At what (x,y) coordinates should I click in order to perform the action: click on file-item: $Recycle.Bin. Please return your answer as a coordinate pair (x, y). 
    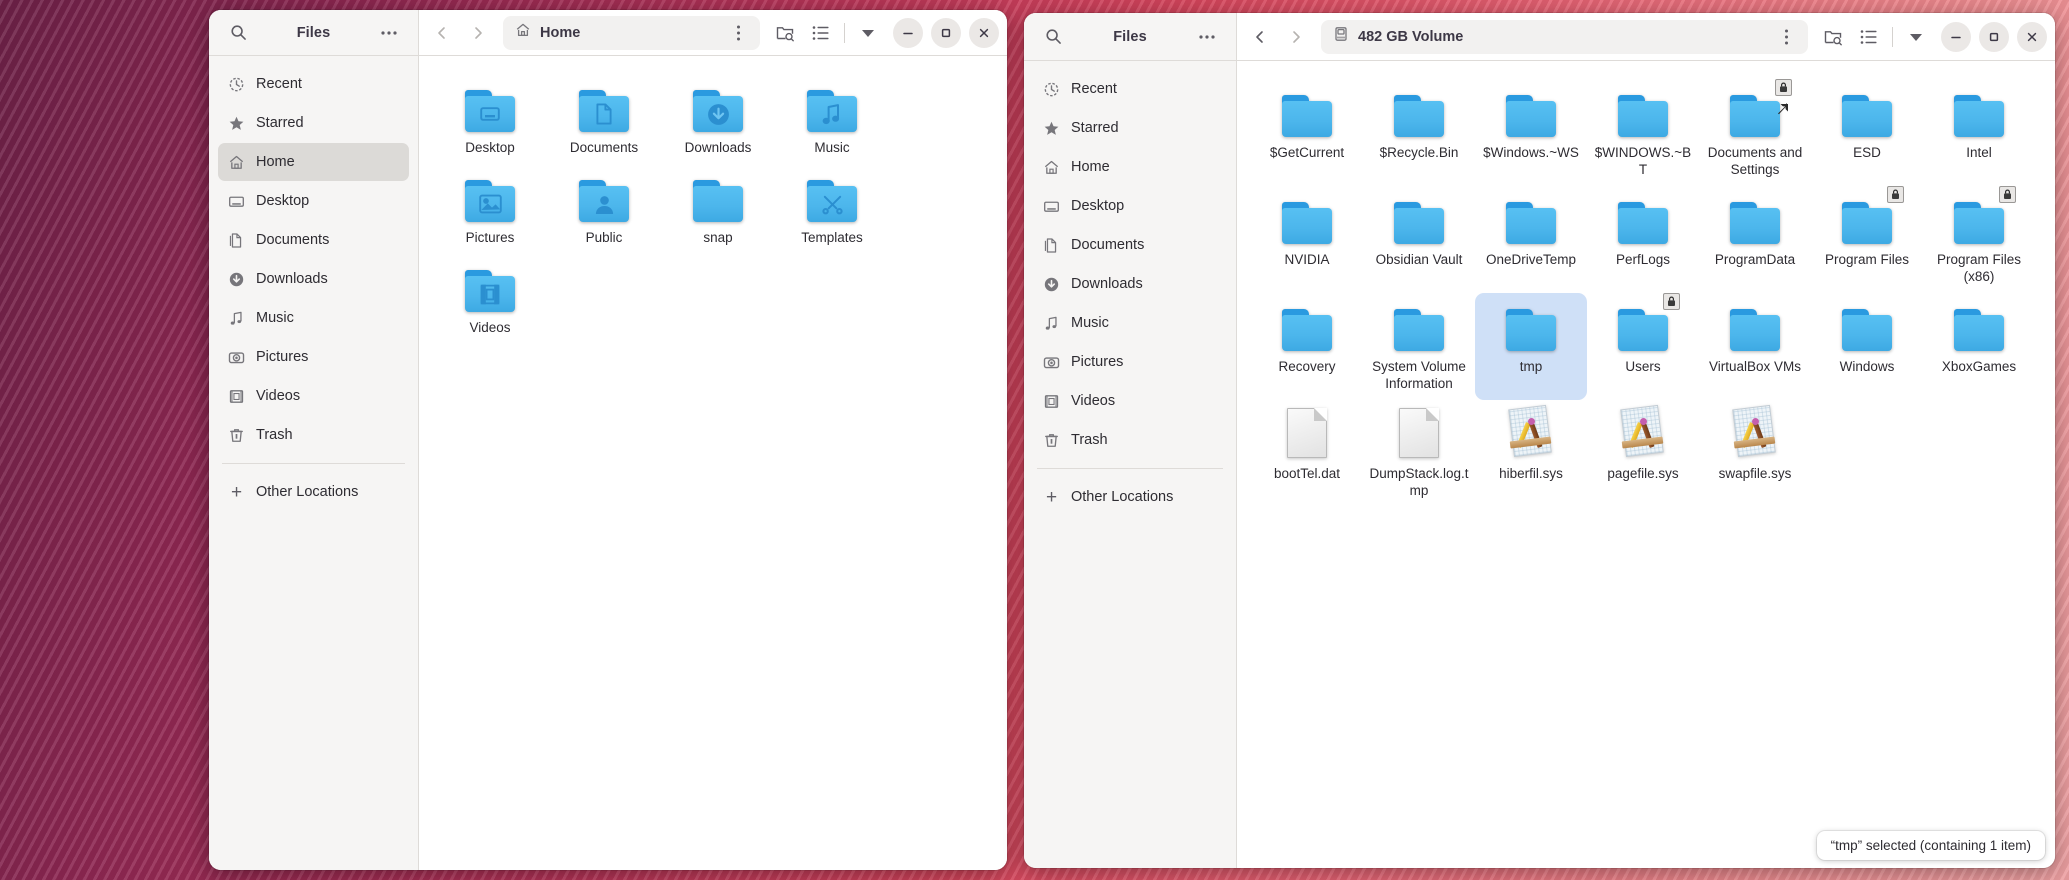
    Looking at the image, I should click on (1419, 132).